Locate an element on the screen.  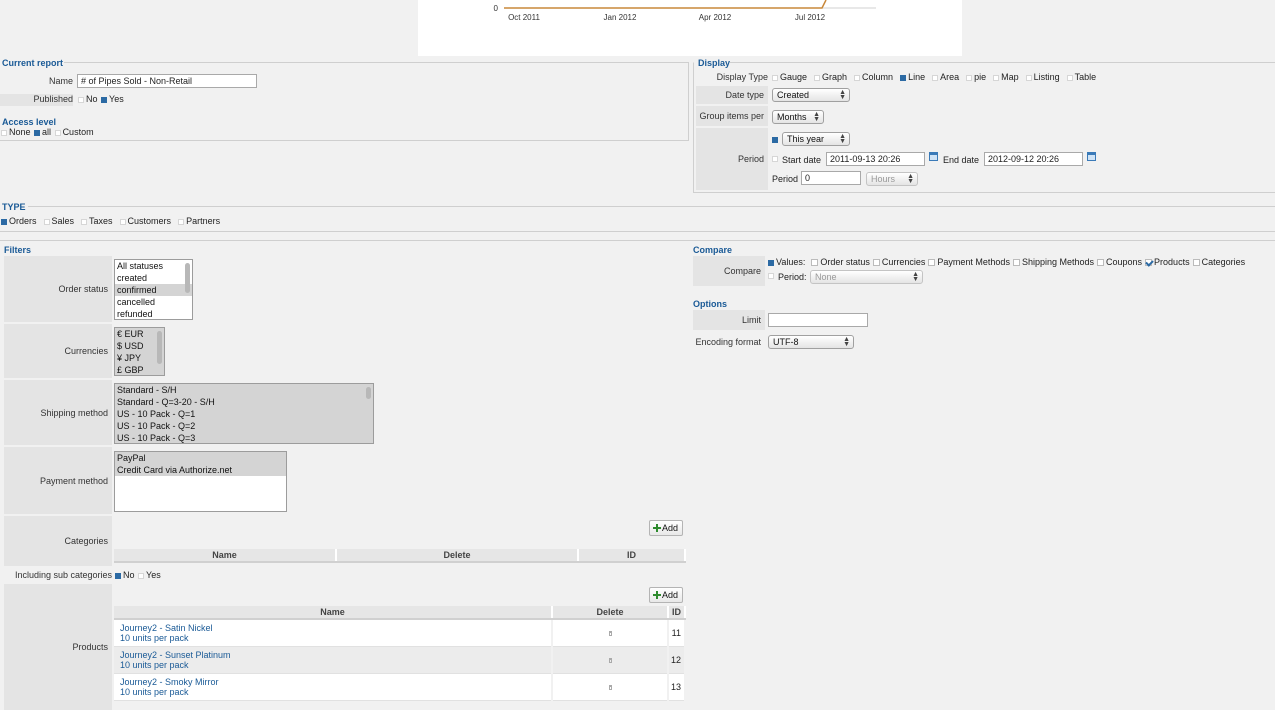
display-type-option-label: Table is located at coordinates (1085, 77).